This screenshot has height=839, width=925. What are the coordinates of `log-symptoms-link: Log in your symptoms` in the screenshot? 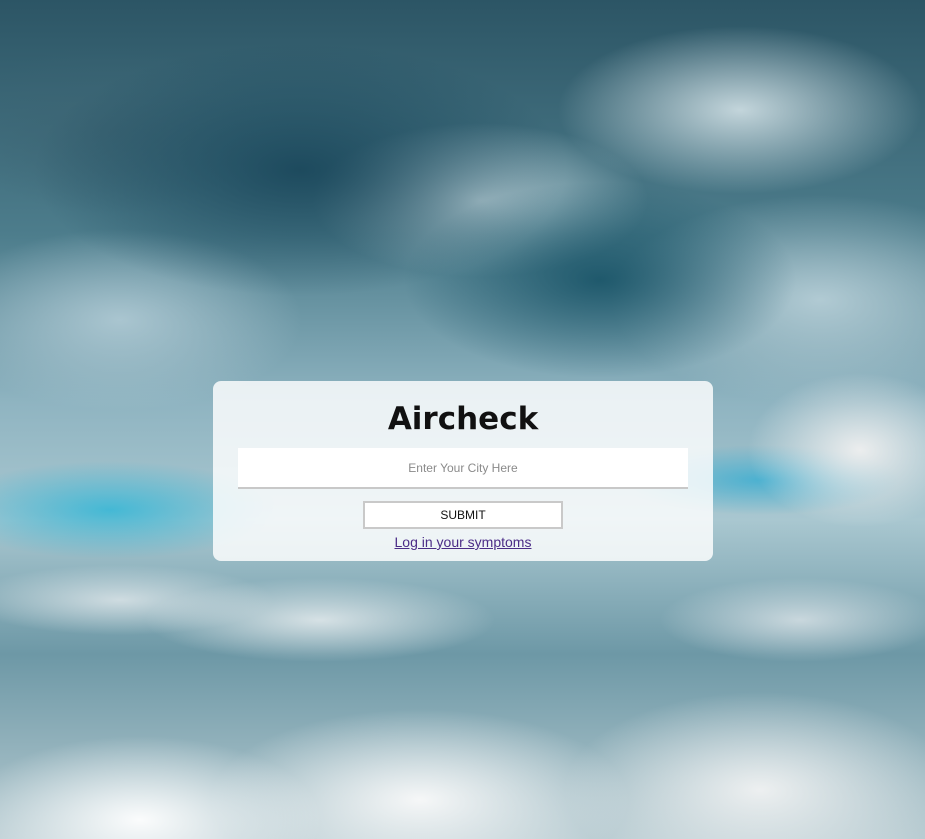 It's located at (463, 542).